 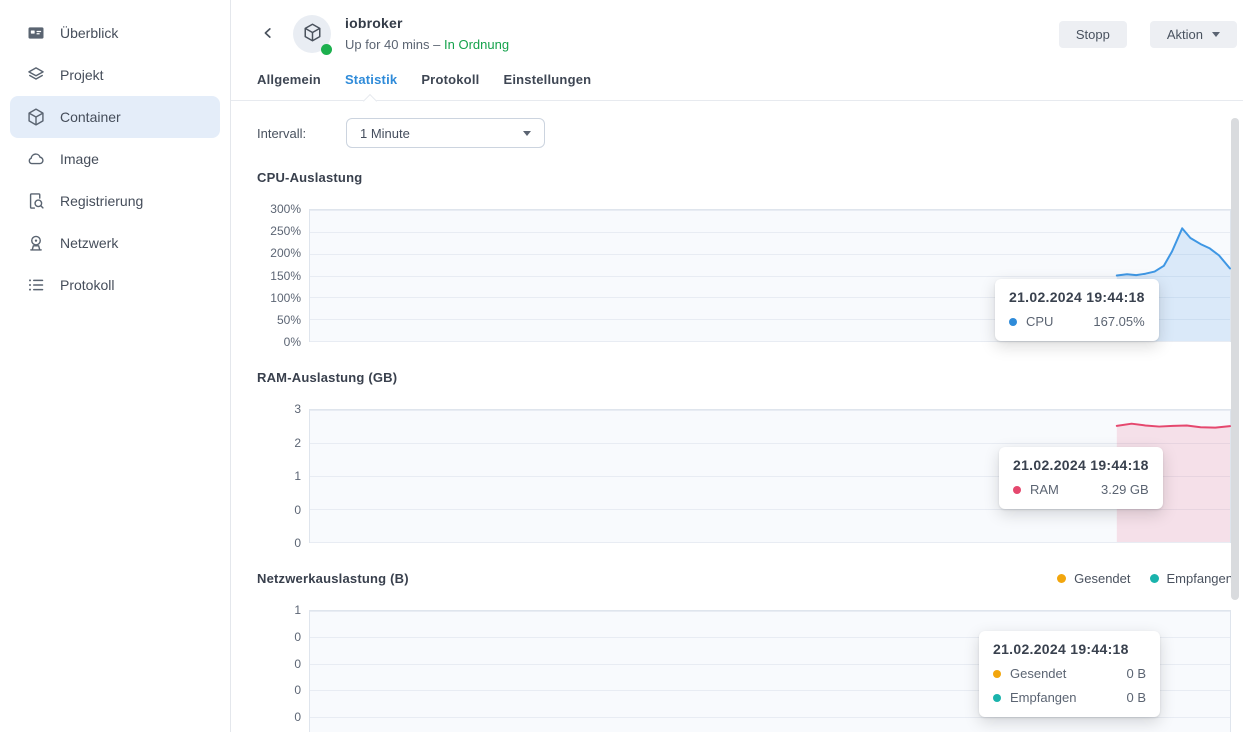 What do you see at coordinates (288, 319) in the screenshot?
I see `y-tick-label: 50%` at bounding box center [288, 319].